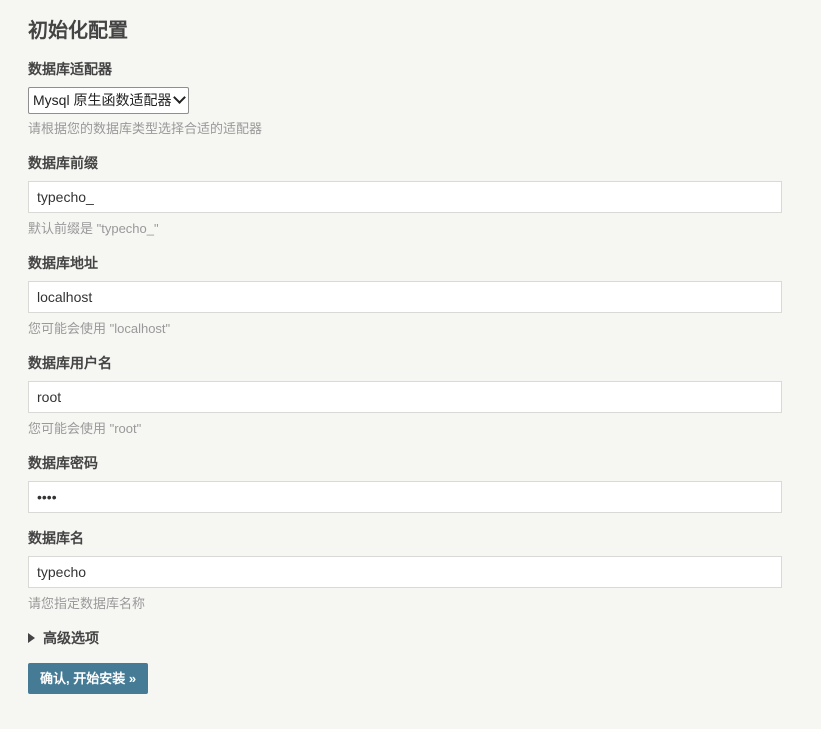 Image resolution: width=821 pixels, height=729 pixels. Describe the element at coordinates (70, 363) in the screenshot. I see `user-label: 数据库用户名` at that location.